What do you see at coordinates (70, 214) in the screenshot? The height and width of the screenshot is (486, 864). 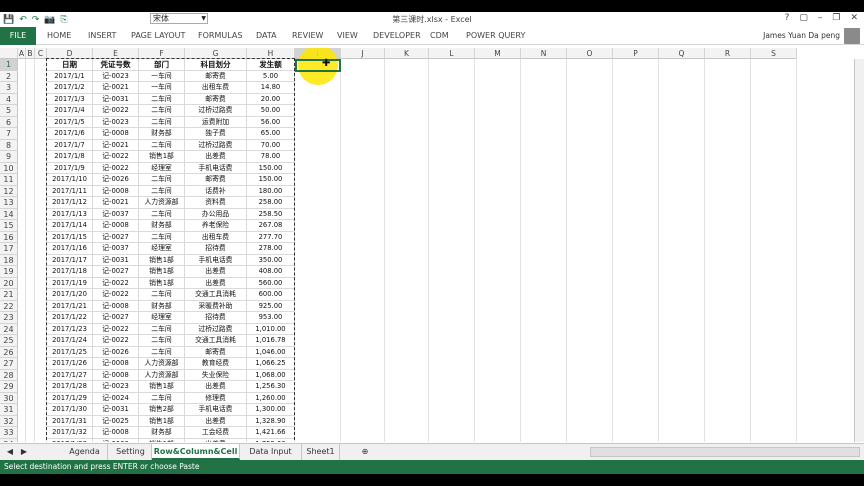 I see `date-cell: 2017/1/13` at bounding box center [70, 214].